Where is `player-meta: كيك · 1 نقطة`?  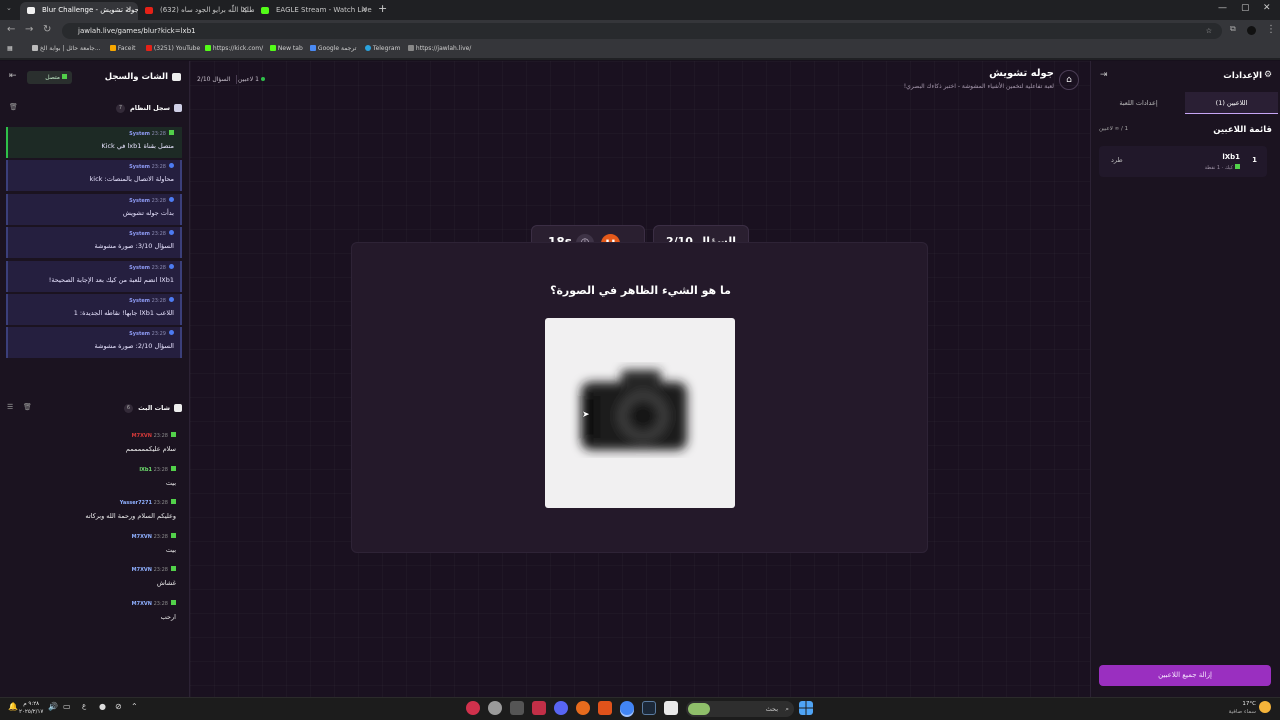 player-meta: كيك · 1 نقطة is located at coordinates (1222, 167).